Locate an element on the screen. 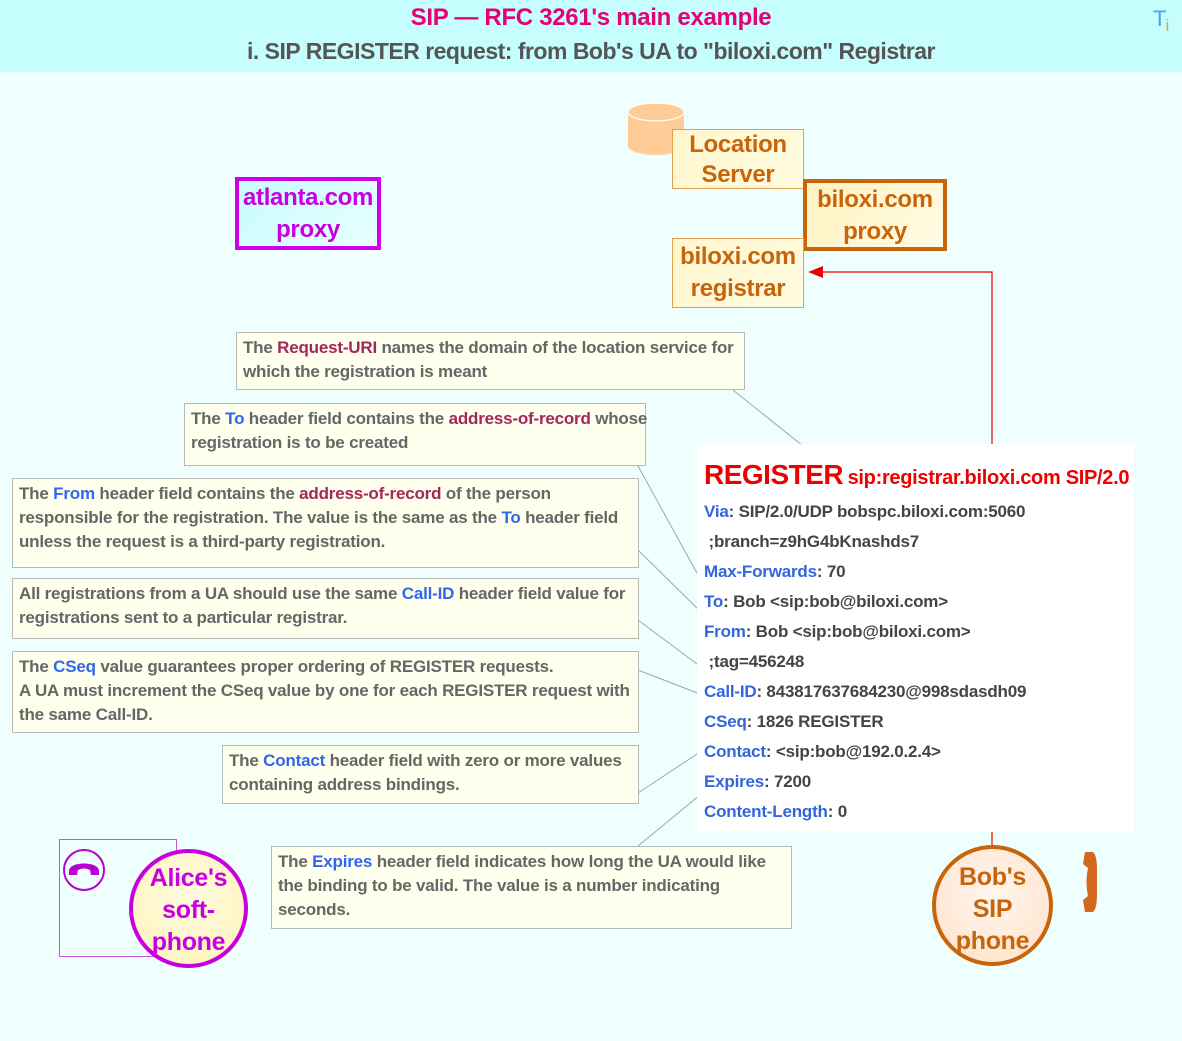  biloxi-proxy-node: biloxi.com proxy is located at coordinates (875, 215).